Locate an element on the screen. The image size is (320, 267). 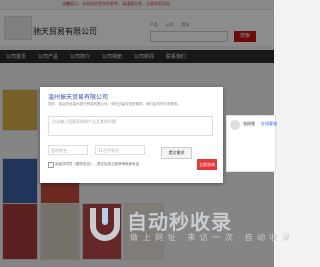
inquiry-textarea: 点击输入您要采购的产品及其他问题 is located at coordinates (130, 126).